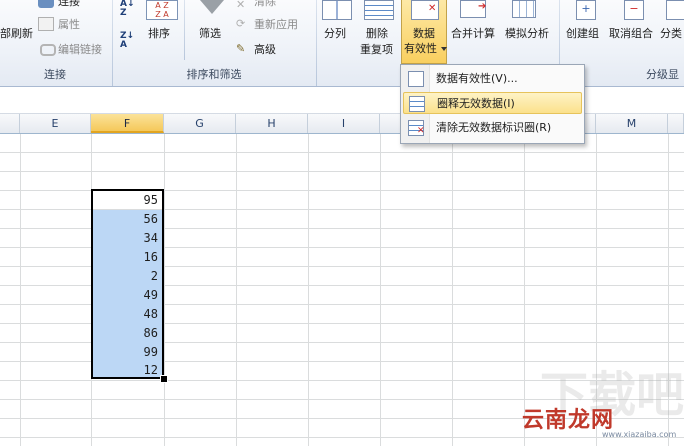  Describe the element at coordinates (344, 123) in the screenshot. I see `column-header-i: I` at that location.